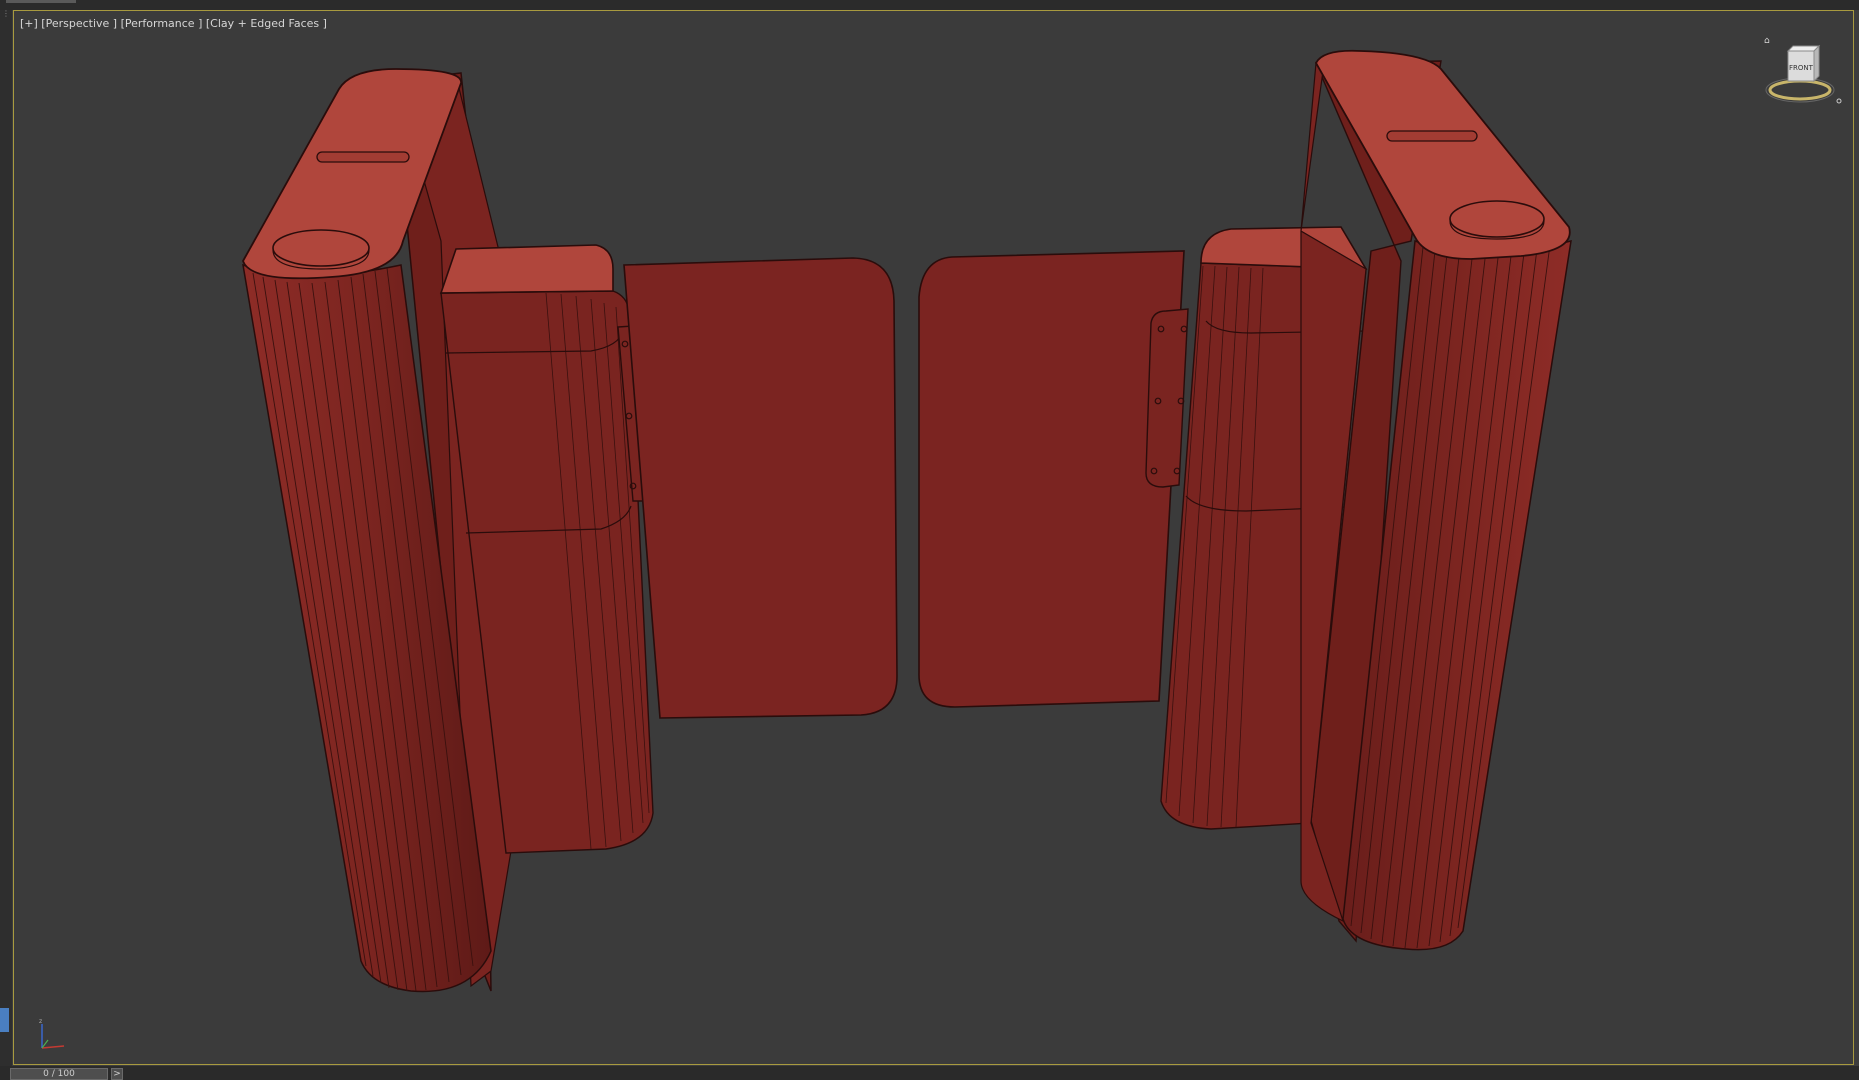 The width and height of the screenshot is (1859, 1080). Describe the element at coordinates (6, 540) in the screenshot. I see `left-panel-strip: ⋮` at that location.